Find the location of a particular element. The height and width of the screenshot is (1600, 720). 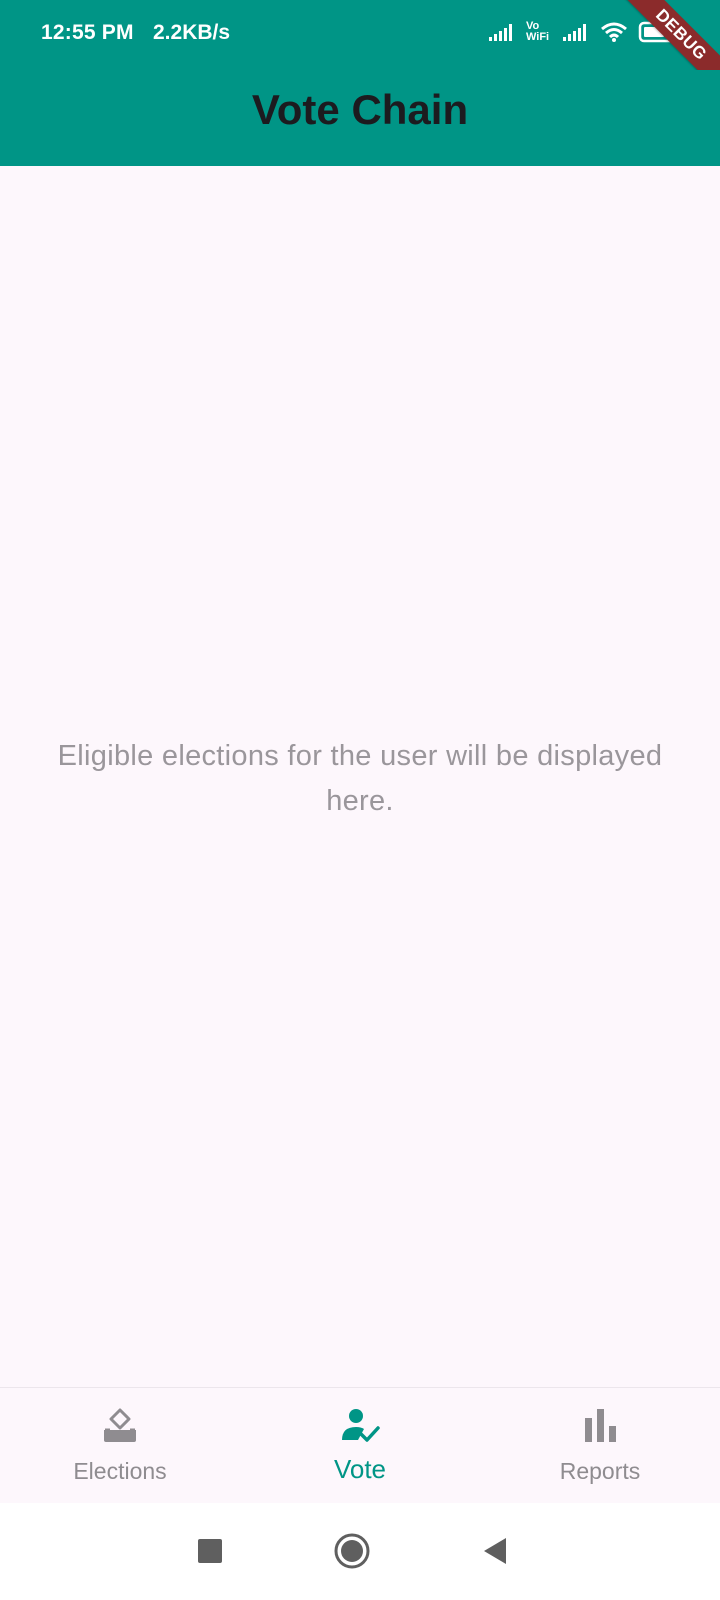

nav-item-reports: Reports is located at coordinates (600, 1446).